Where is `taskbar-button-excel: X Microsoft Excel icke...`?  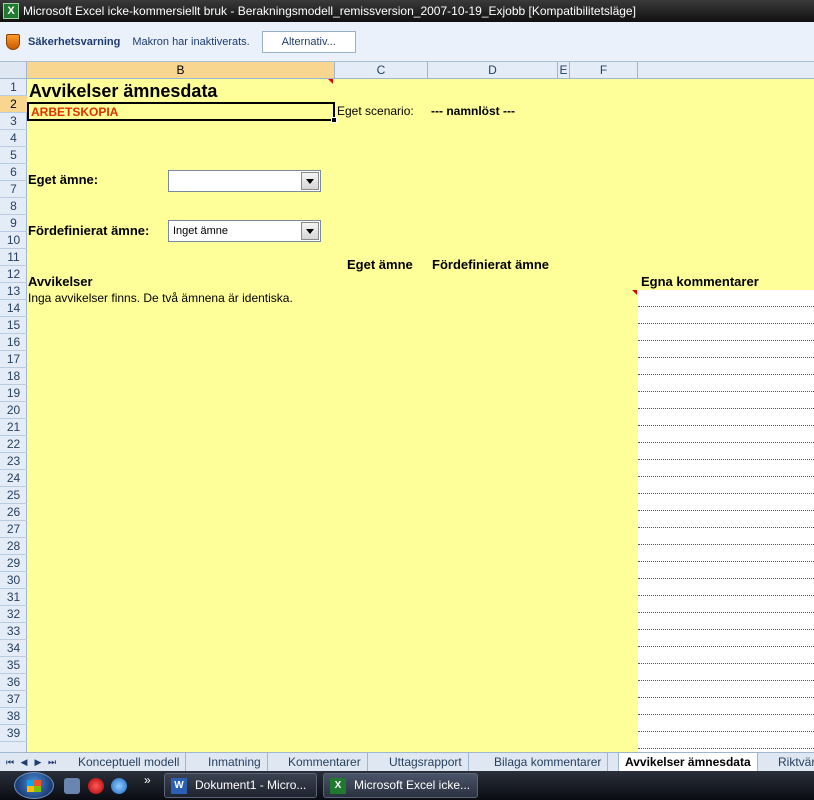 taskbar-button-excel: X Microsoft Excel icke... is located at coordinates (400, 785).